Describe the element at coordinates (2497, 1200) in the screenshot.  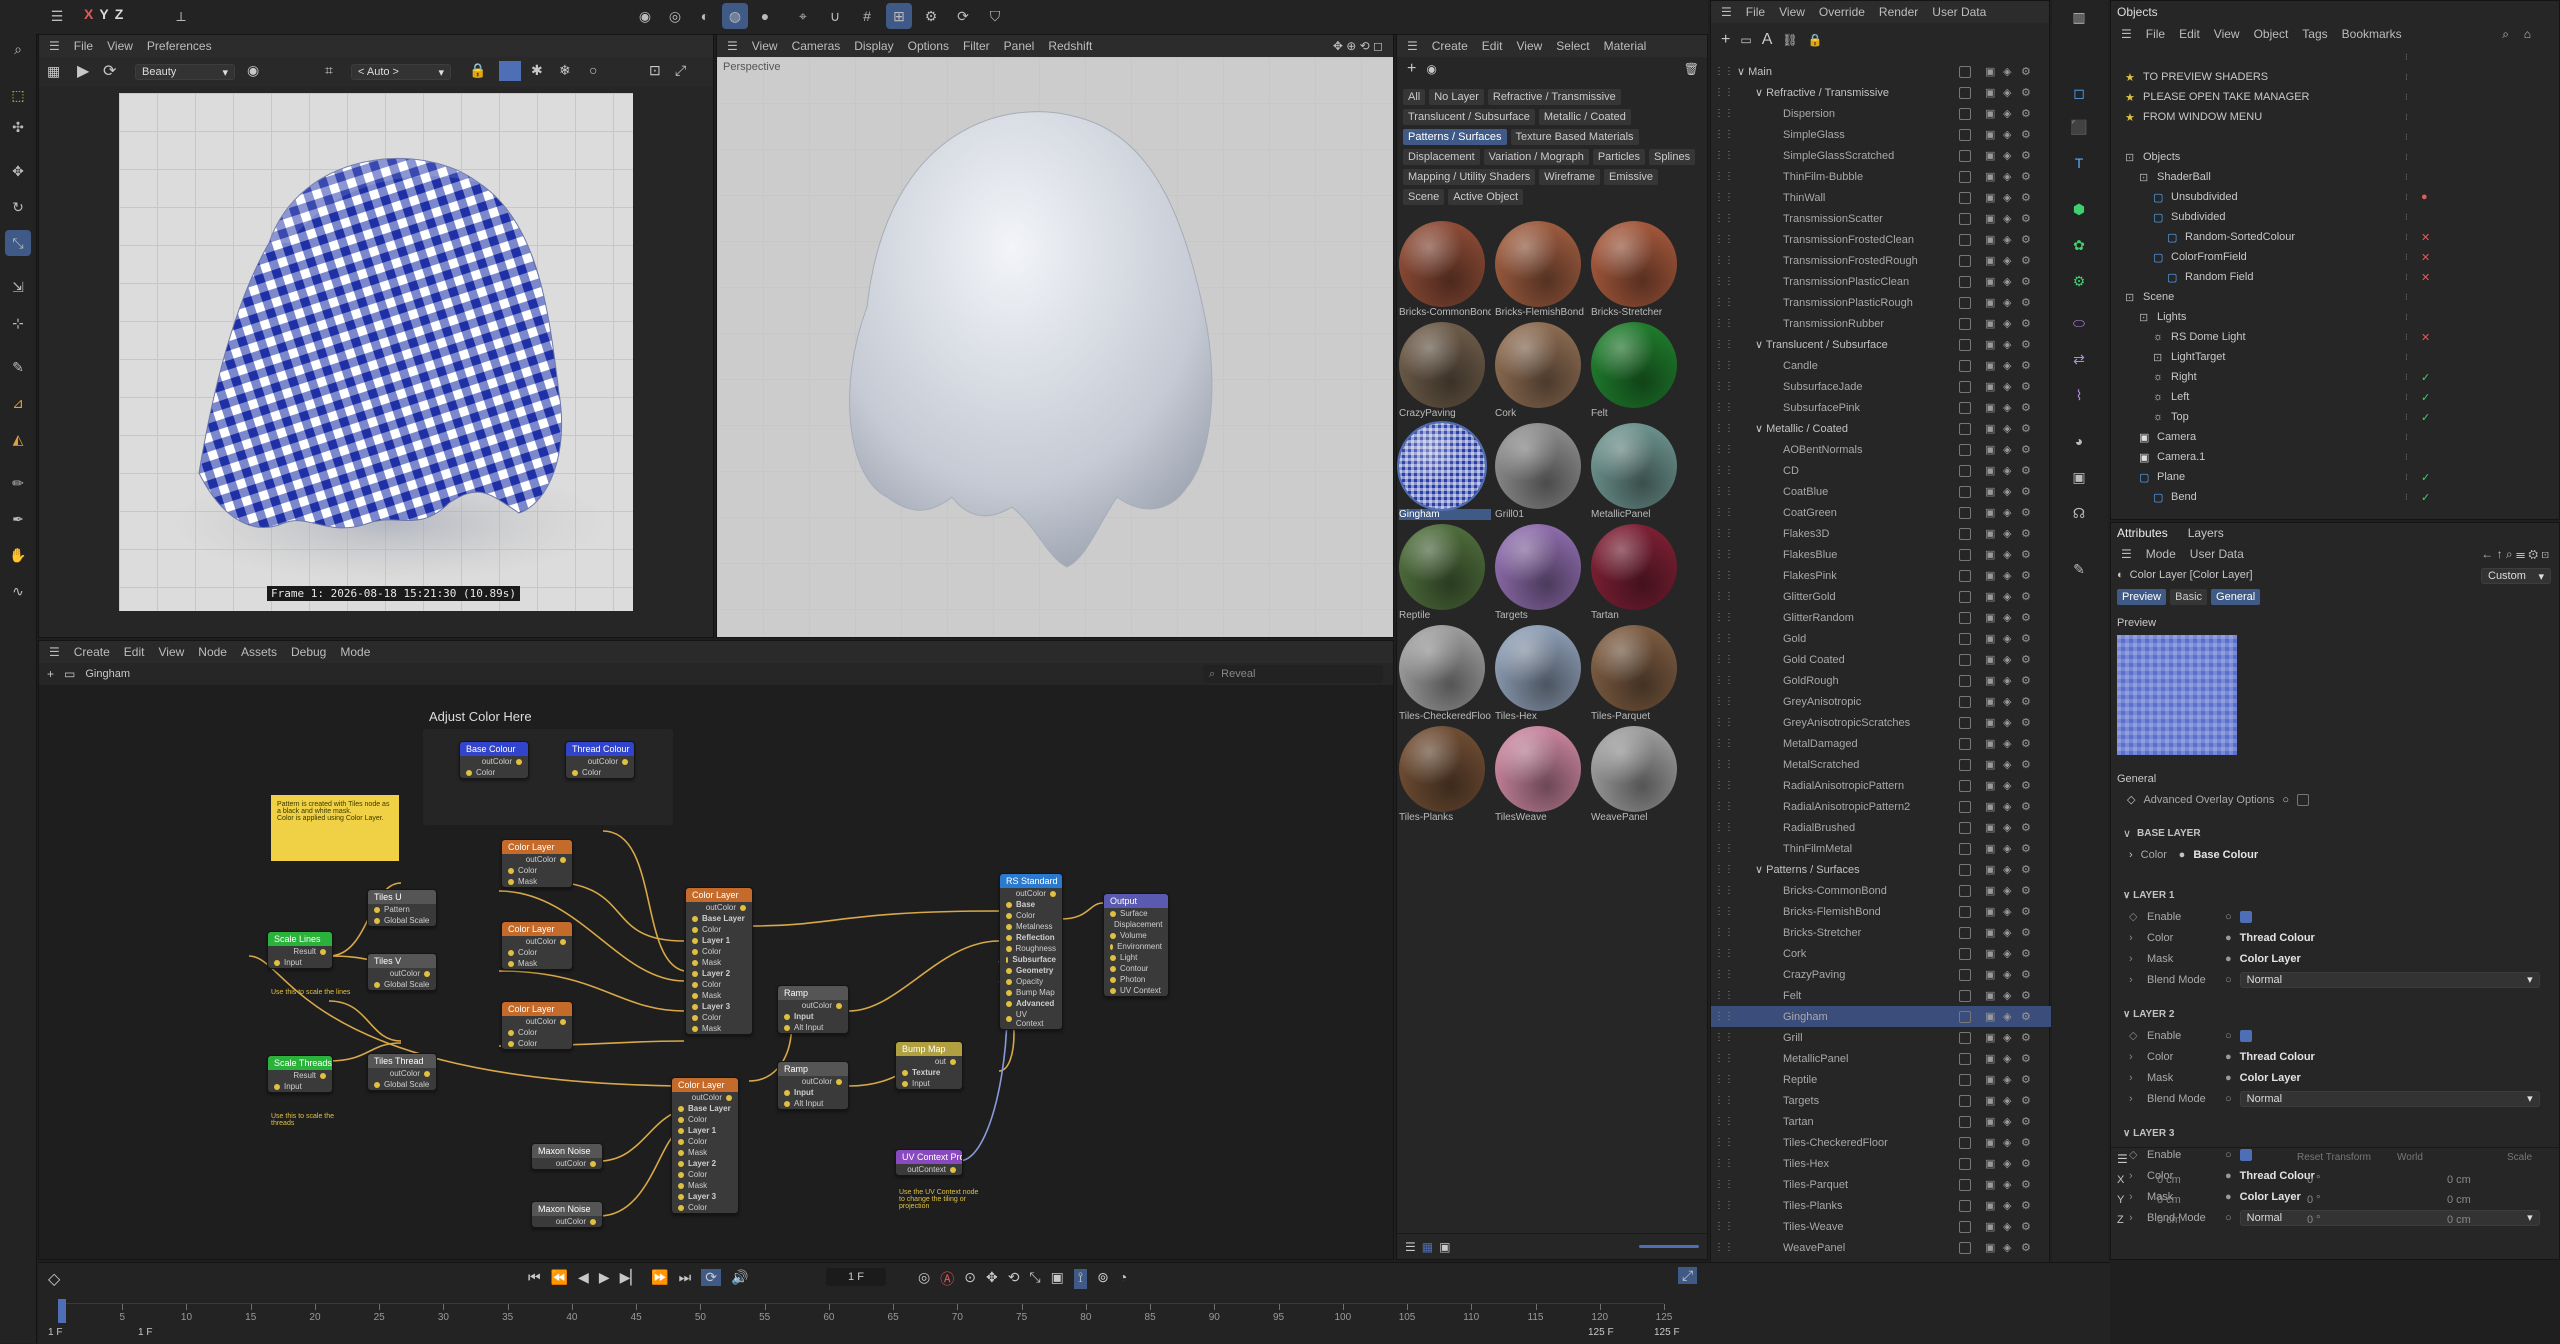
I see `scale-field: 0 cm` at that location.